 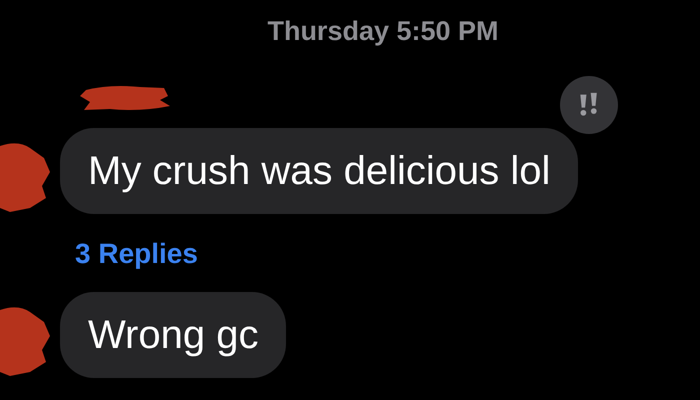 What do you see at coordinates (319, 171) in the screenshot?
I see `message-text: My crush was delicious lol` at bounding box center [319, 171].